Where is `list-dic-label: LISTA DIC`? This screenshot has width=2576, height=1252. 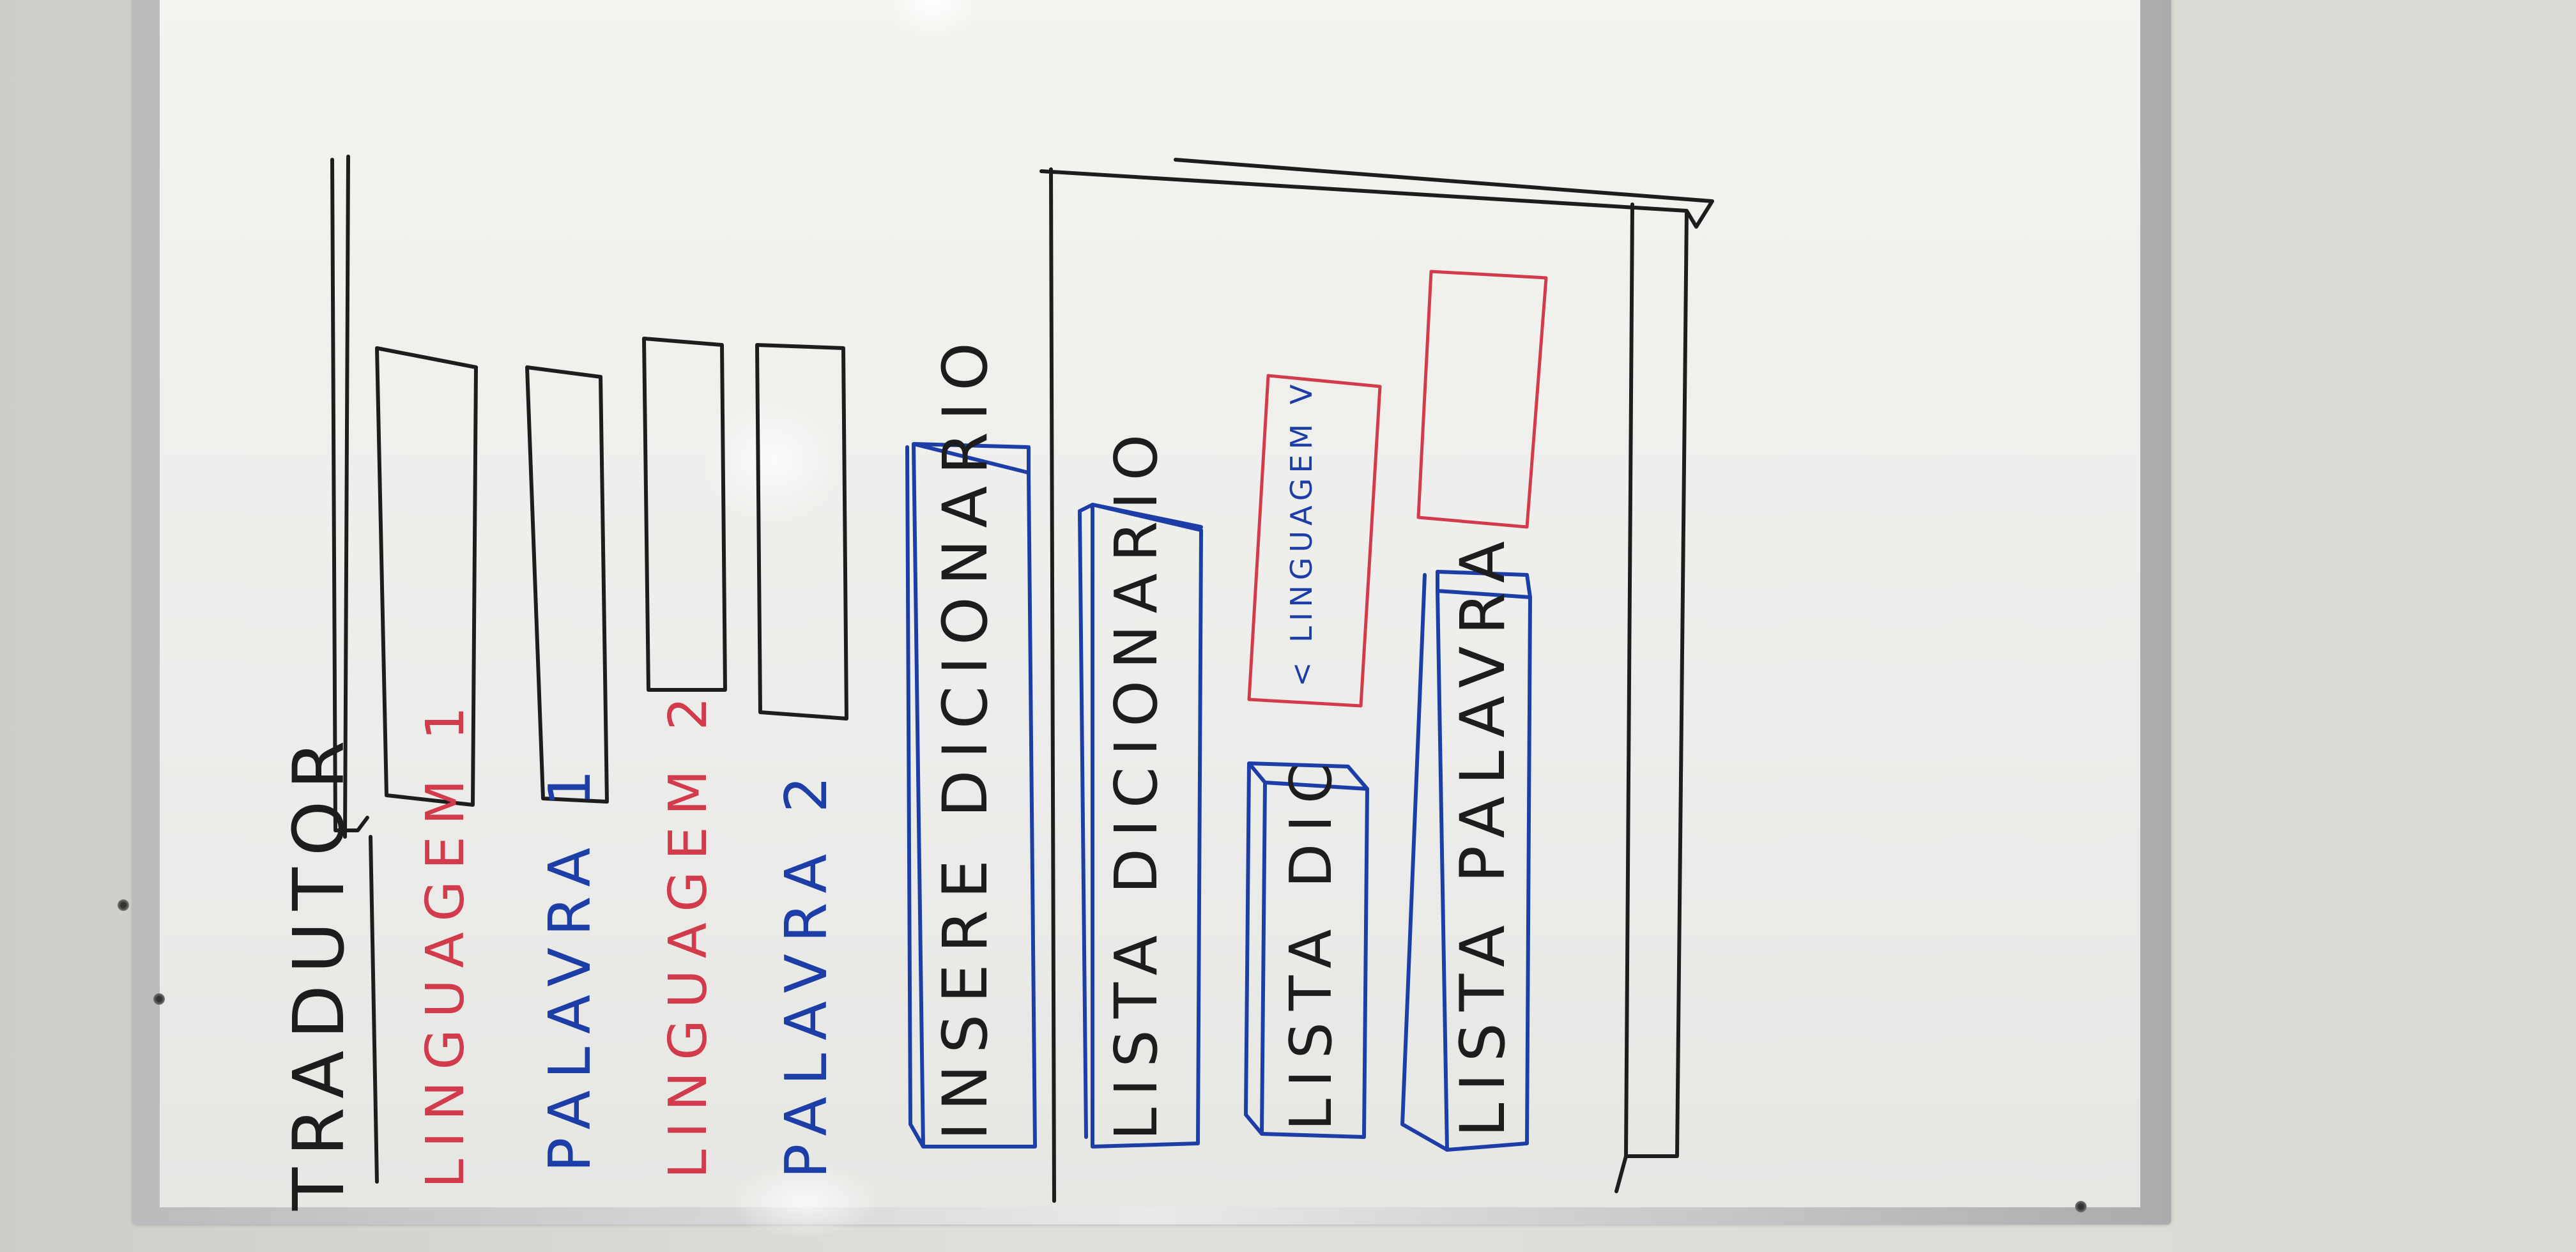
list-dic-label: LISTA DIC is located at coordinates (1311, 941).